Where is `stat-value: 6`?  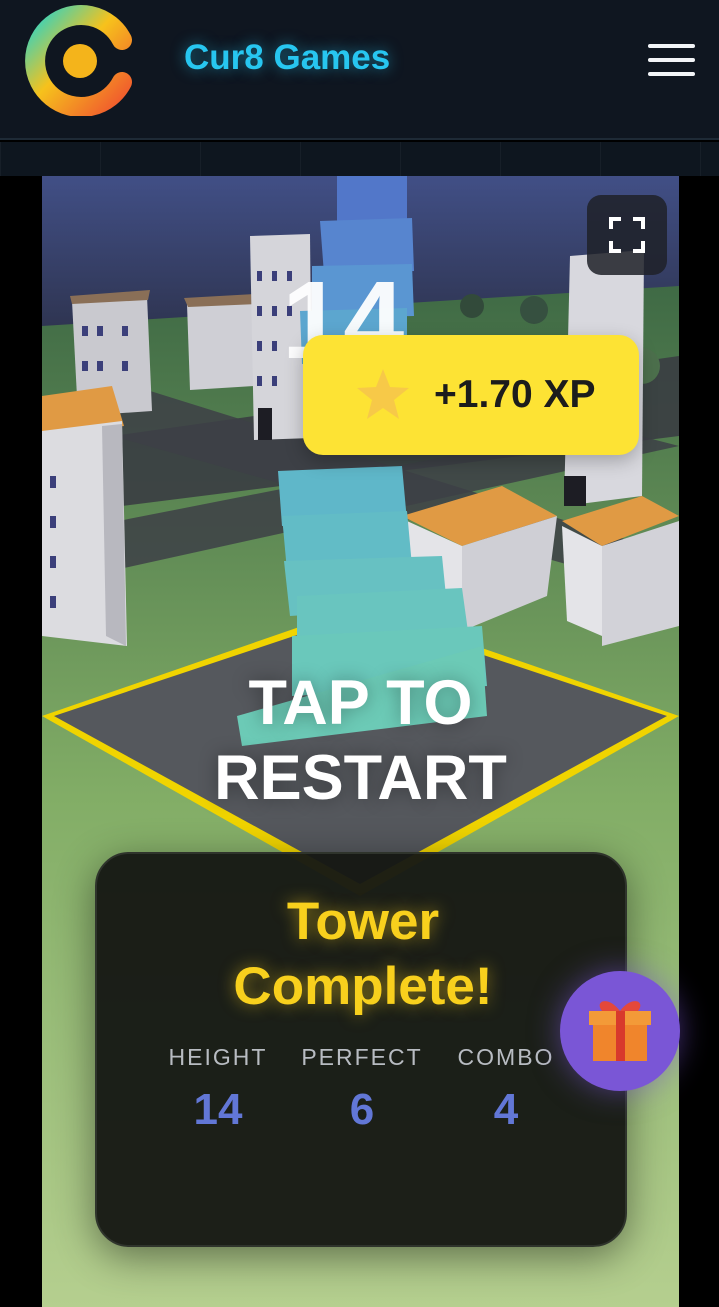 stat-value: 6 is located at coordinates (362, 1109).